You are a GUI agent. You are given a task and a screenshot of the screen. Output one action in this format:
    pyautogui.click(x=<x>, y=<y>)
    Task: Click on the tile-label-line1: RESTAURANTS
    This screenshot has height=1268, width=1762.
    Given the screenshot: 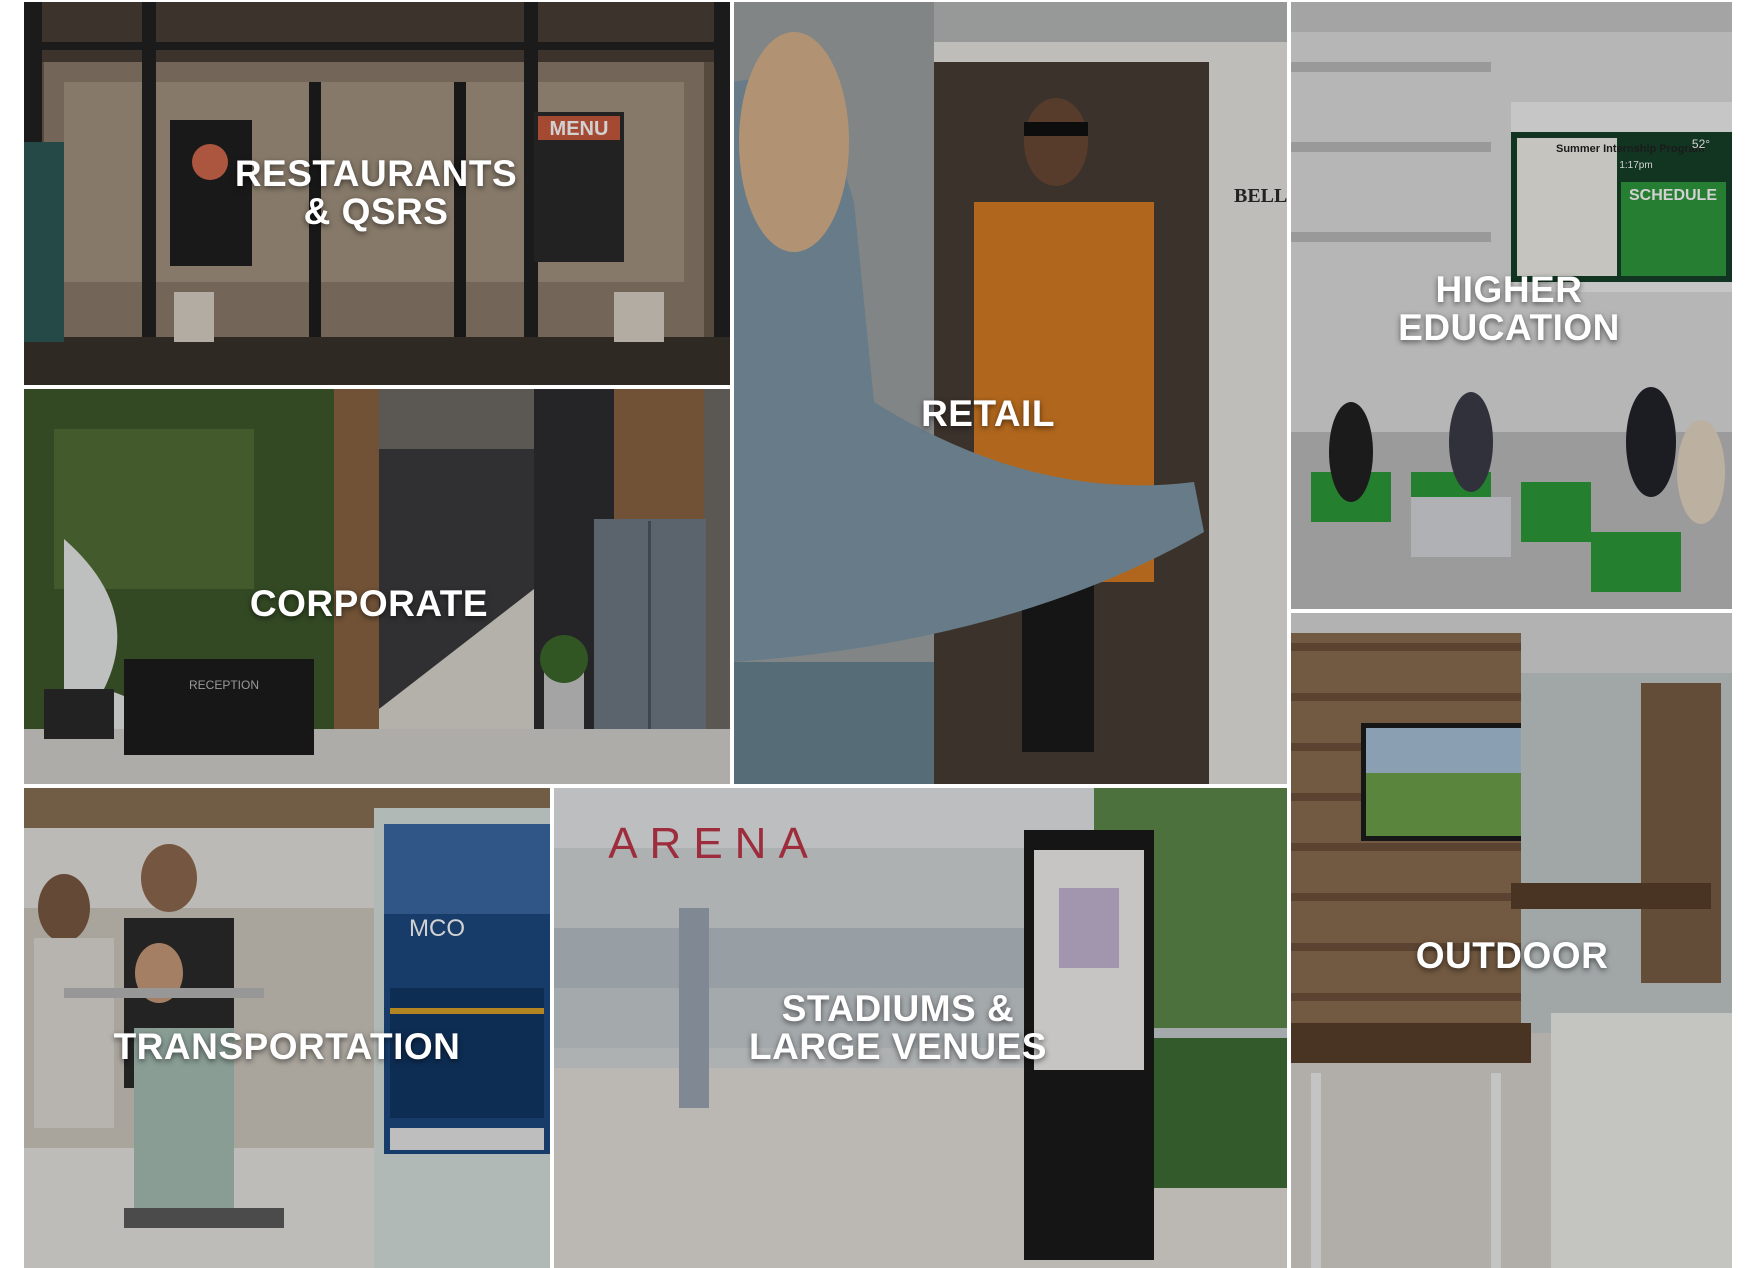 What is the action you would take?
    pyautogui.click(x=376, y=173)
    